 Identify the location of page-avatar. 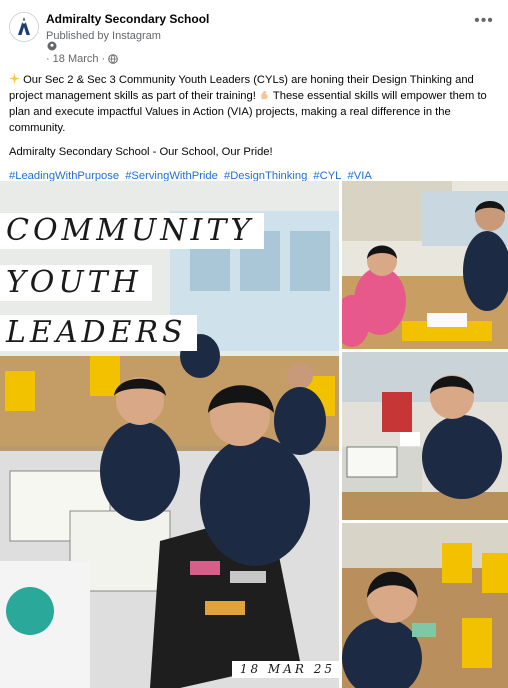
(24, 27).